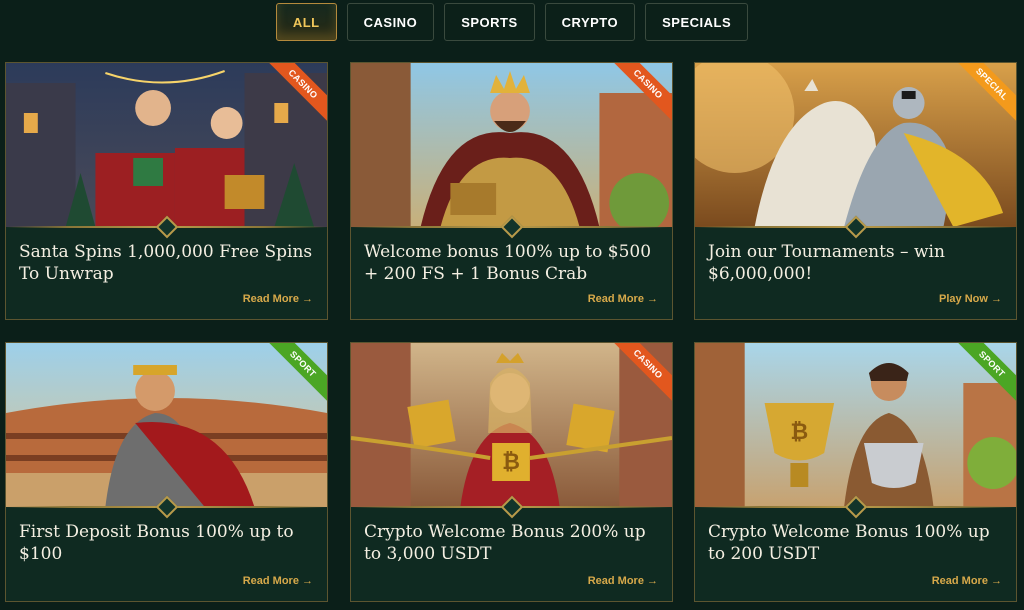  I want to click on promo-image-trophies: ₿, so click(855, 425).